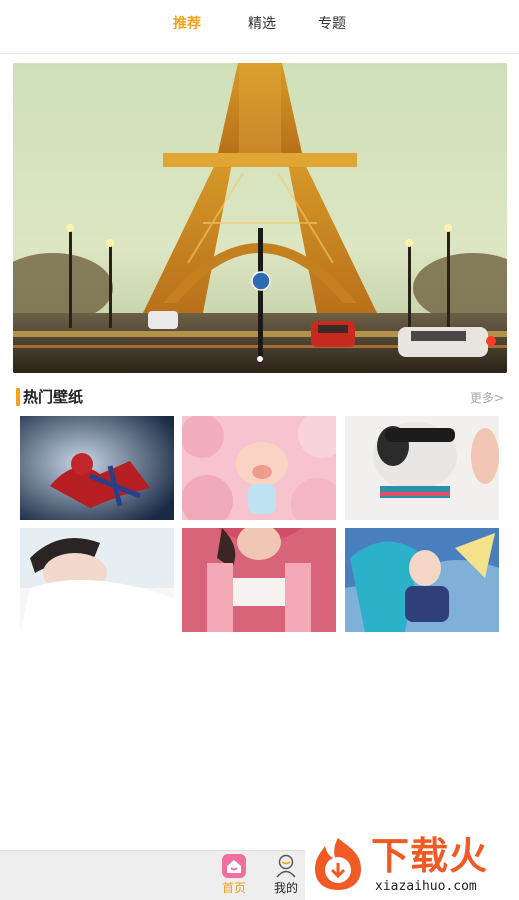  Describe the element at coordinates (285, 888) in the screenshot. I see `nav-label-mine: 我的` at that location.